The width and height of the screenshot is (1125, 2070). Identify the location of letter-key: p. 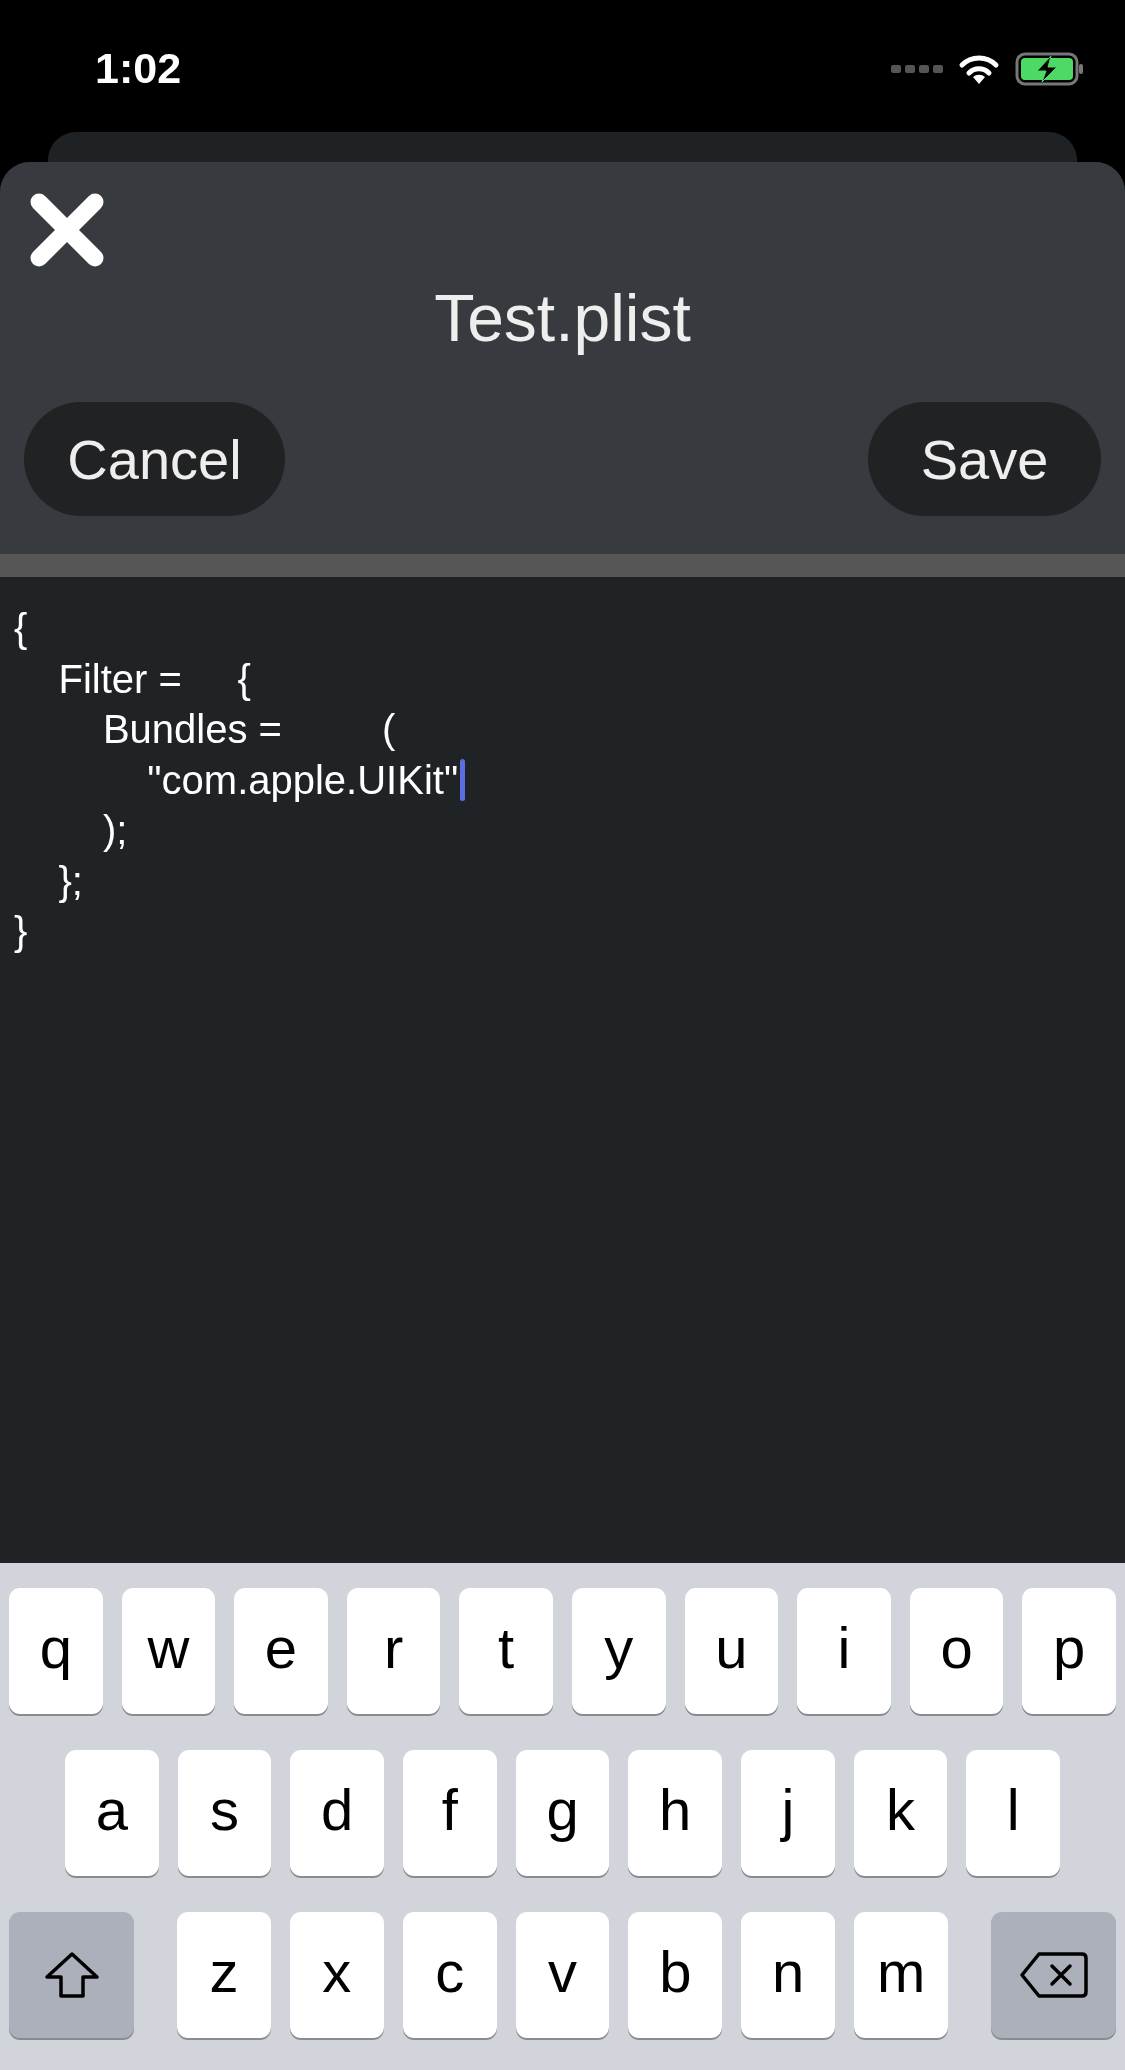
(1069, 1651).